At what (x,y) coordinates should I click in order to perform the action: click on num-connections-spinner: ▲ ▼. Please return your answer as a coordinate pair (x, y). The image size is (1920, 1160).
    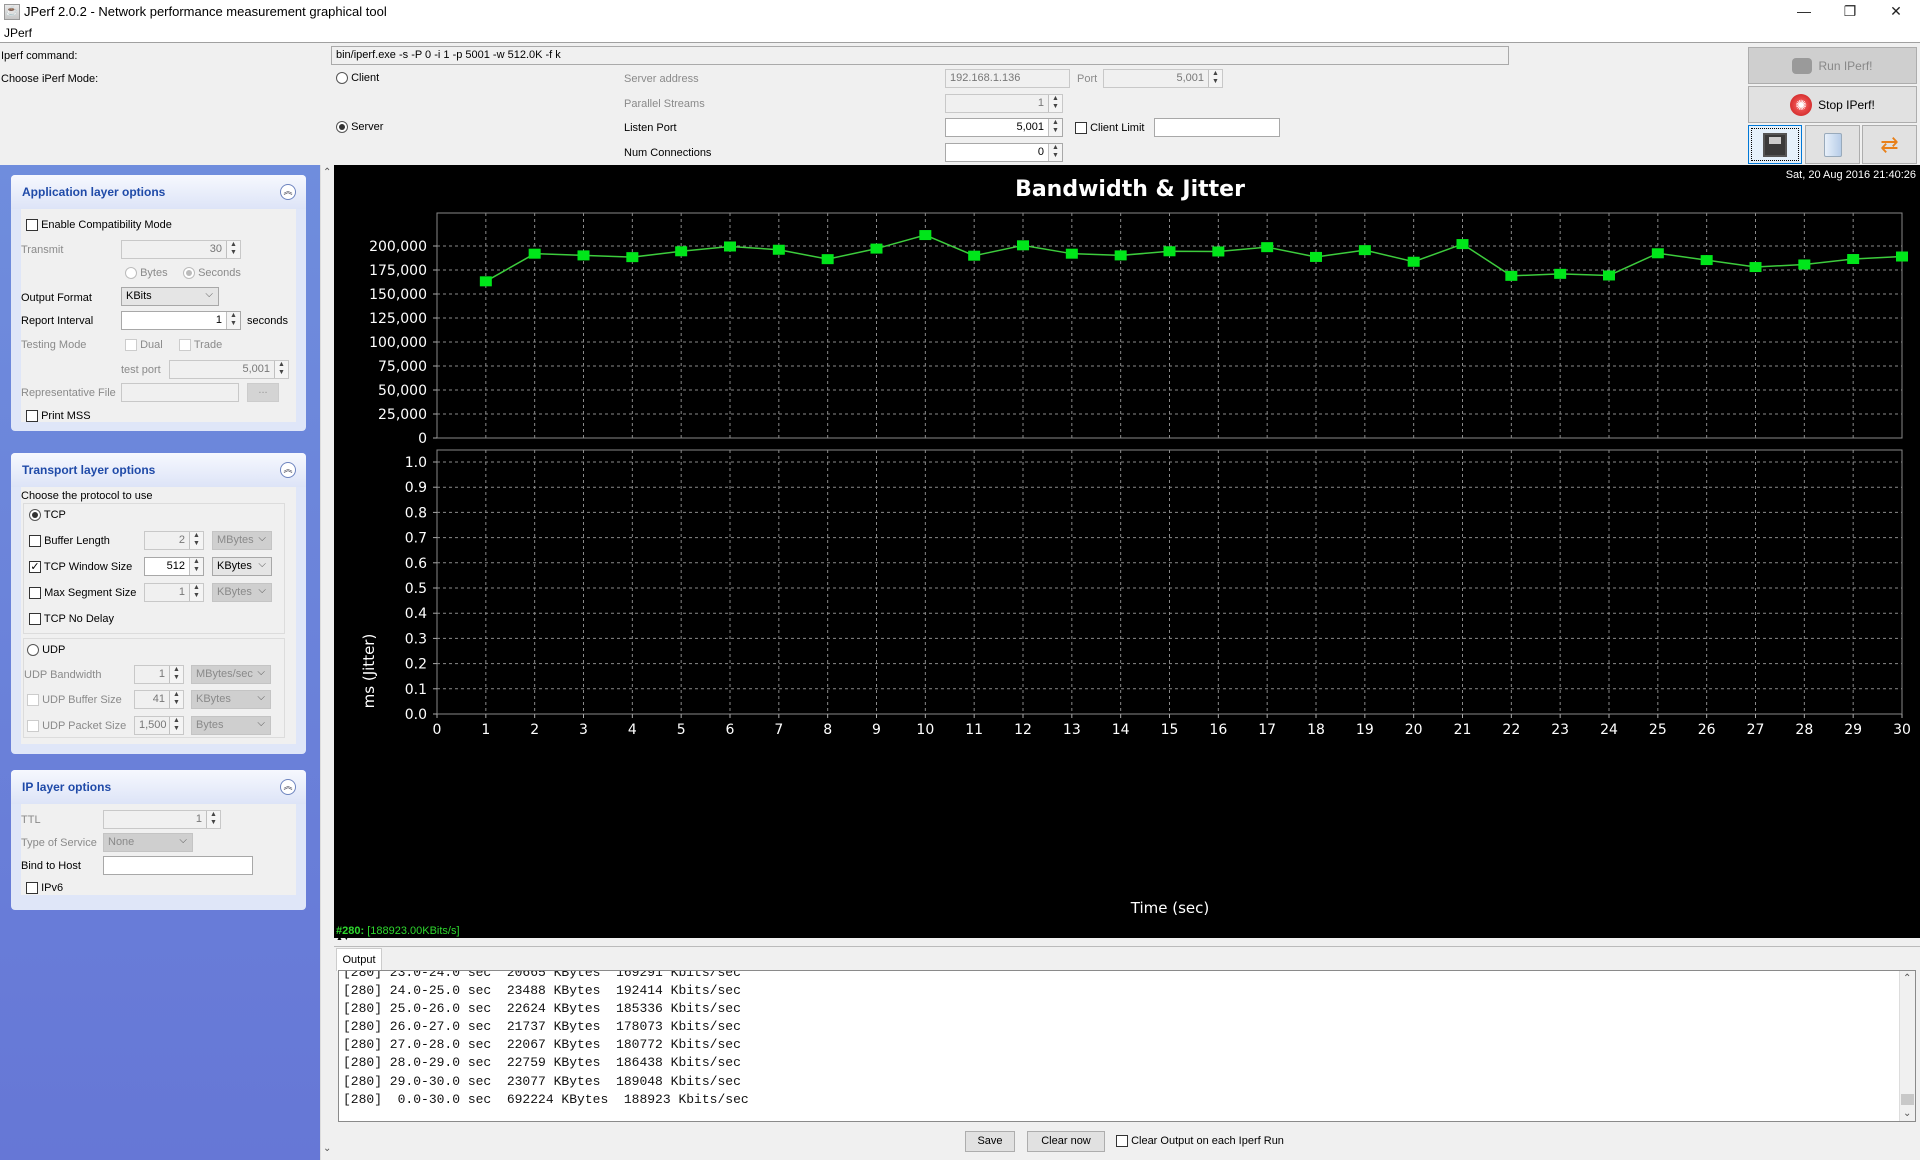
    Looking at the image, I should click on (1055, 152).